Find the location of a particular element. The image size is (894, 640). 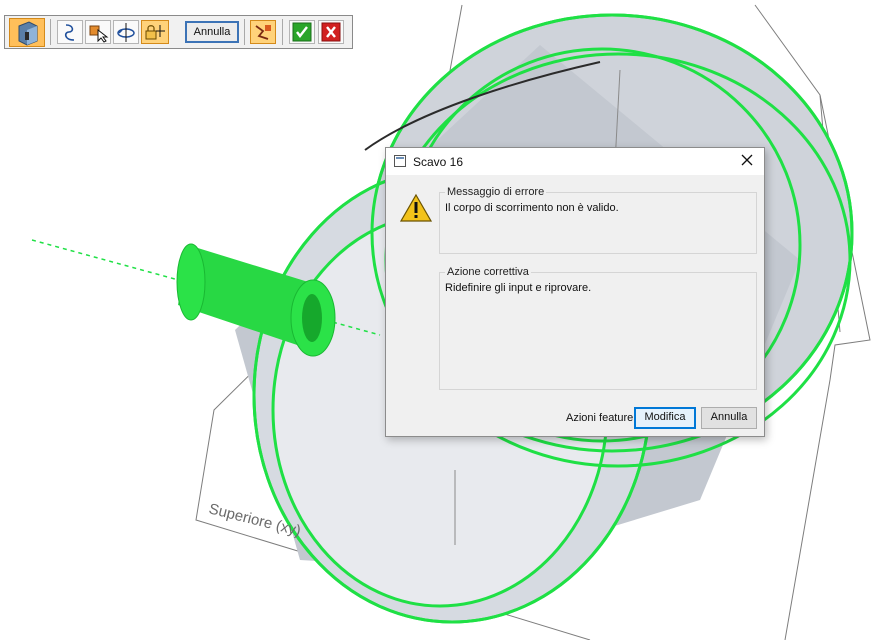

select-face-button is located at coordinates (98, 32).